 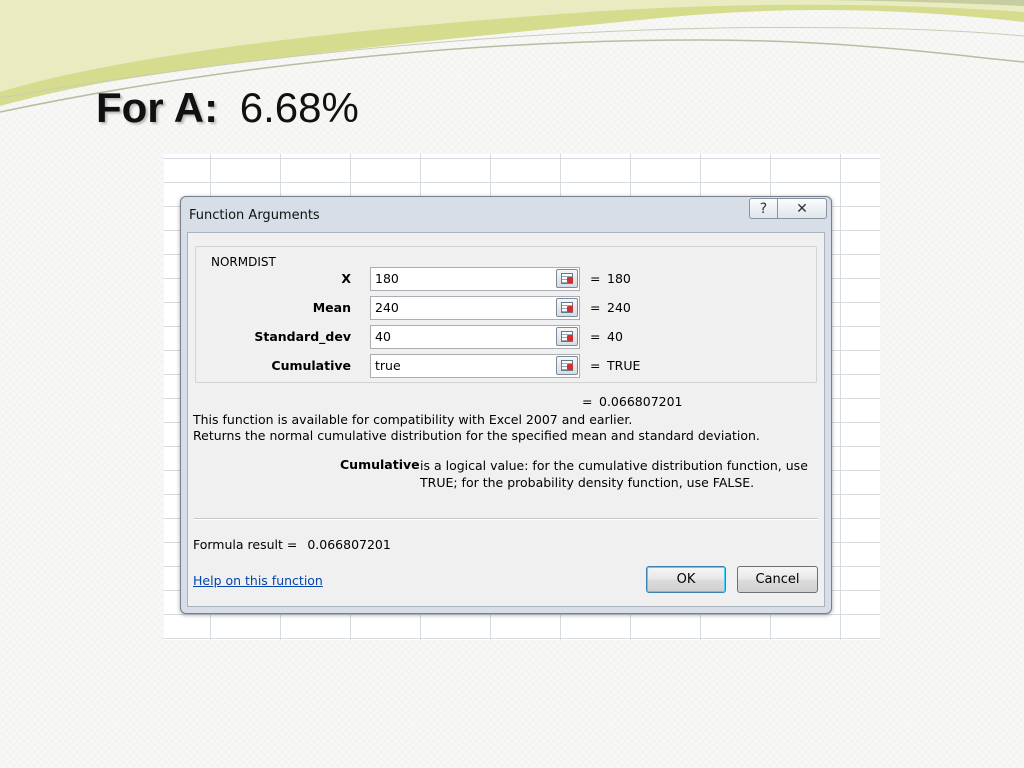 What do you see at coordinates (777, 579) in the screenshot?
I see `cancel-button: Cancel` at bounding box center [777, 579].